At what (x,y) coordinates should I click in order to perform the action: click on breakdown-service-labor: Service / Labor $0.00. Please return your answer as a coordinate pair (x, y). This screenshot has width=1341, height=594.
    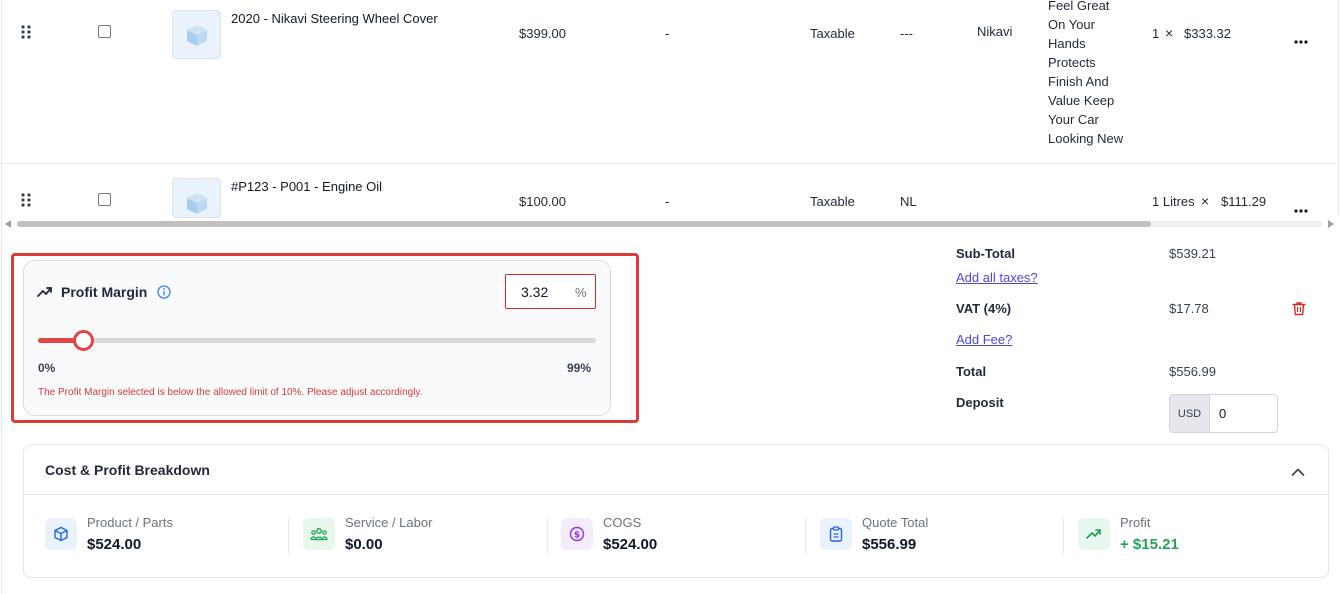
    Looking at the image, I should click on (367, 534).